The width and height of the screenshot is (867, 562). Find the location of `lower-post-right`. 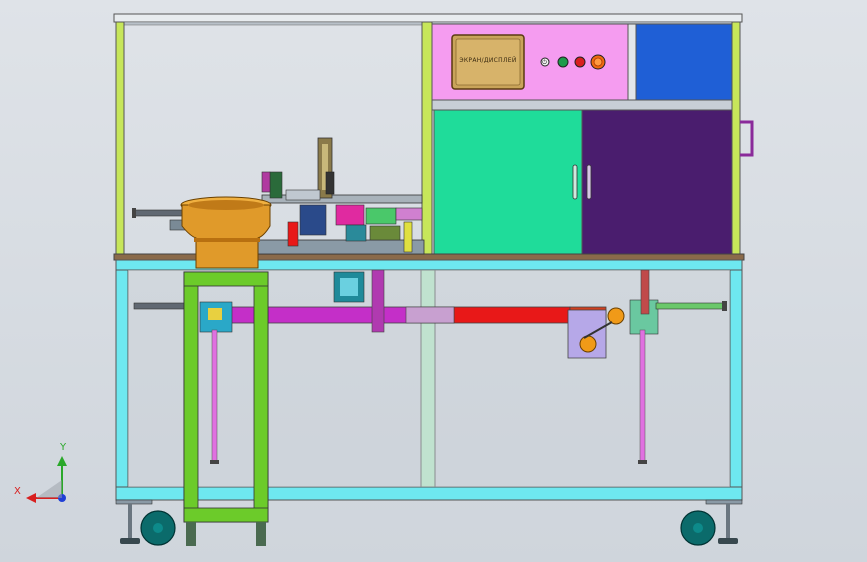

lower-post-right is located at coordinates (736, 378).